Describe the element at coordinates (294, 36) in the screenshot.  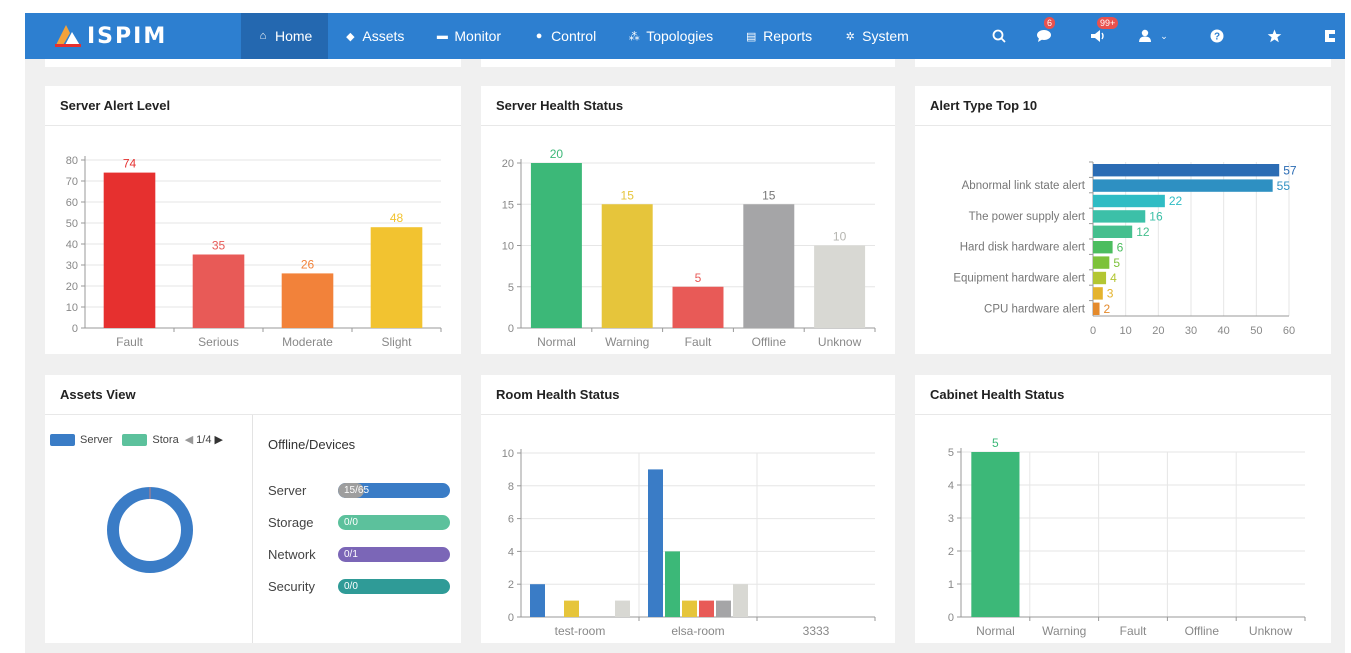
I see `nav-item-label: Home` at that location.